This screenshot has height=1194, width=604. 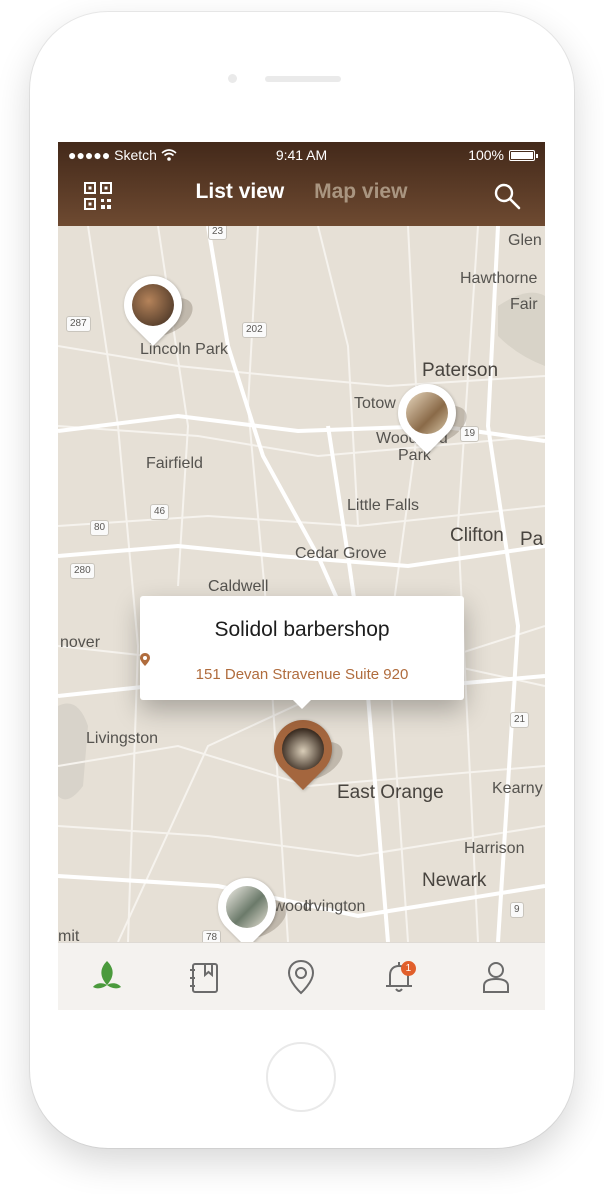 I want to click on shop-address: 151 Devan Stravenue Suite 920, so click(x=302, y=668).